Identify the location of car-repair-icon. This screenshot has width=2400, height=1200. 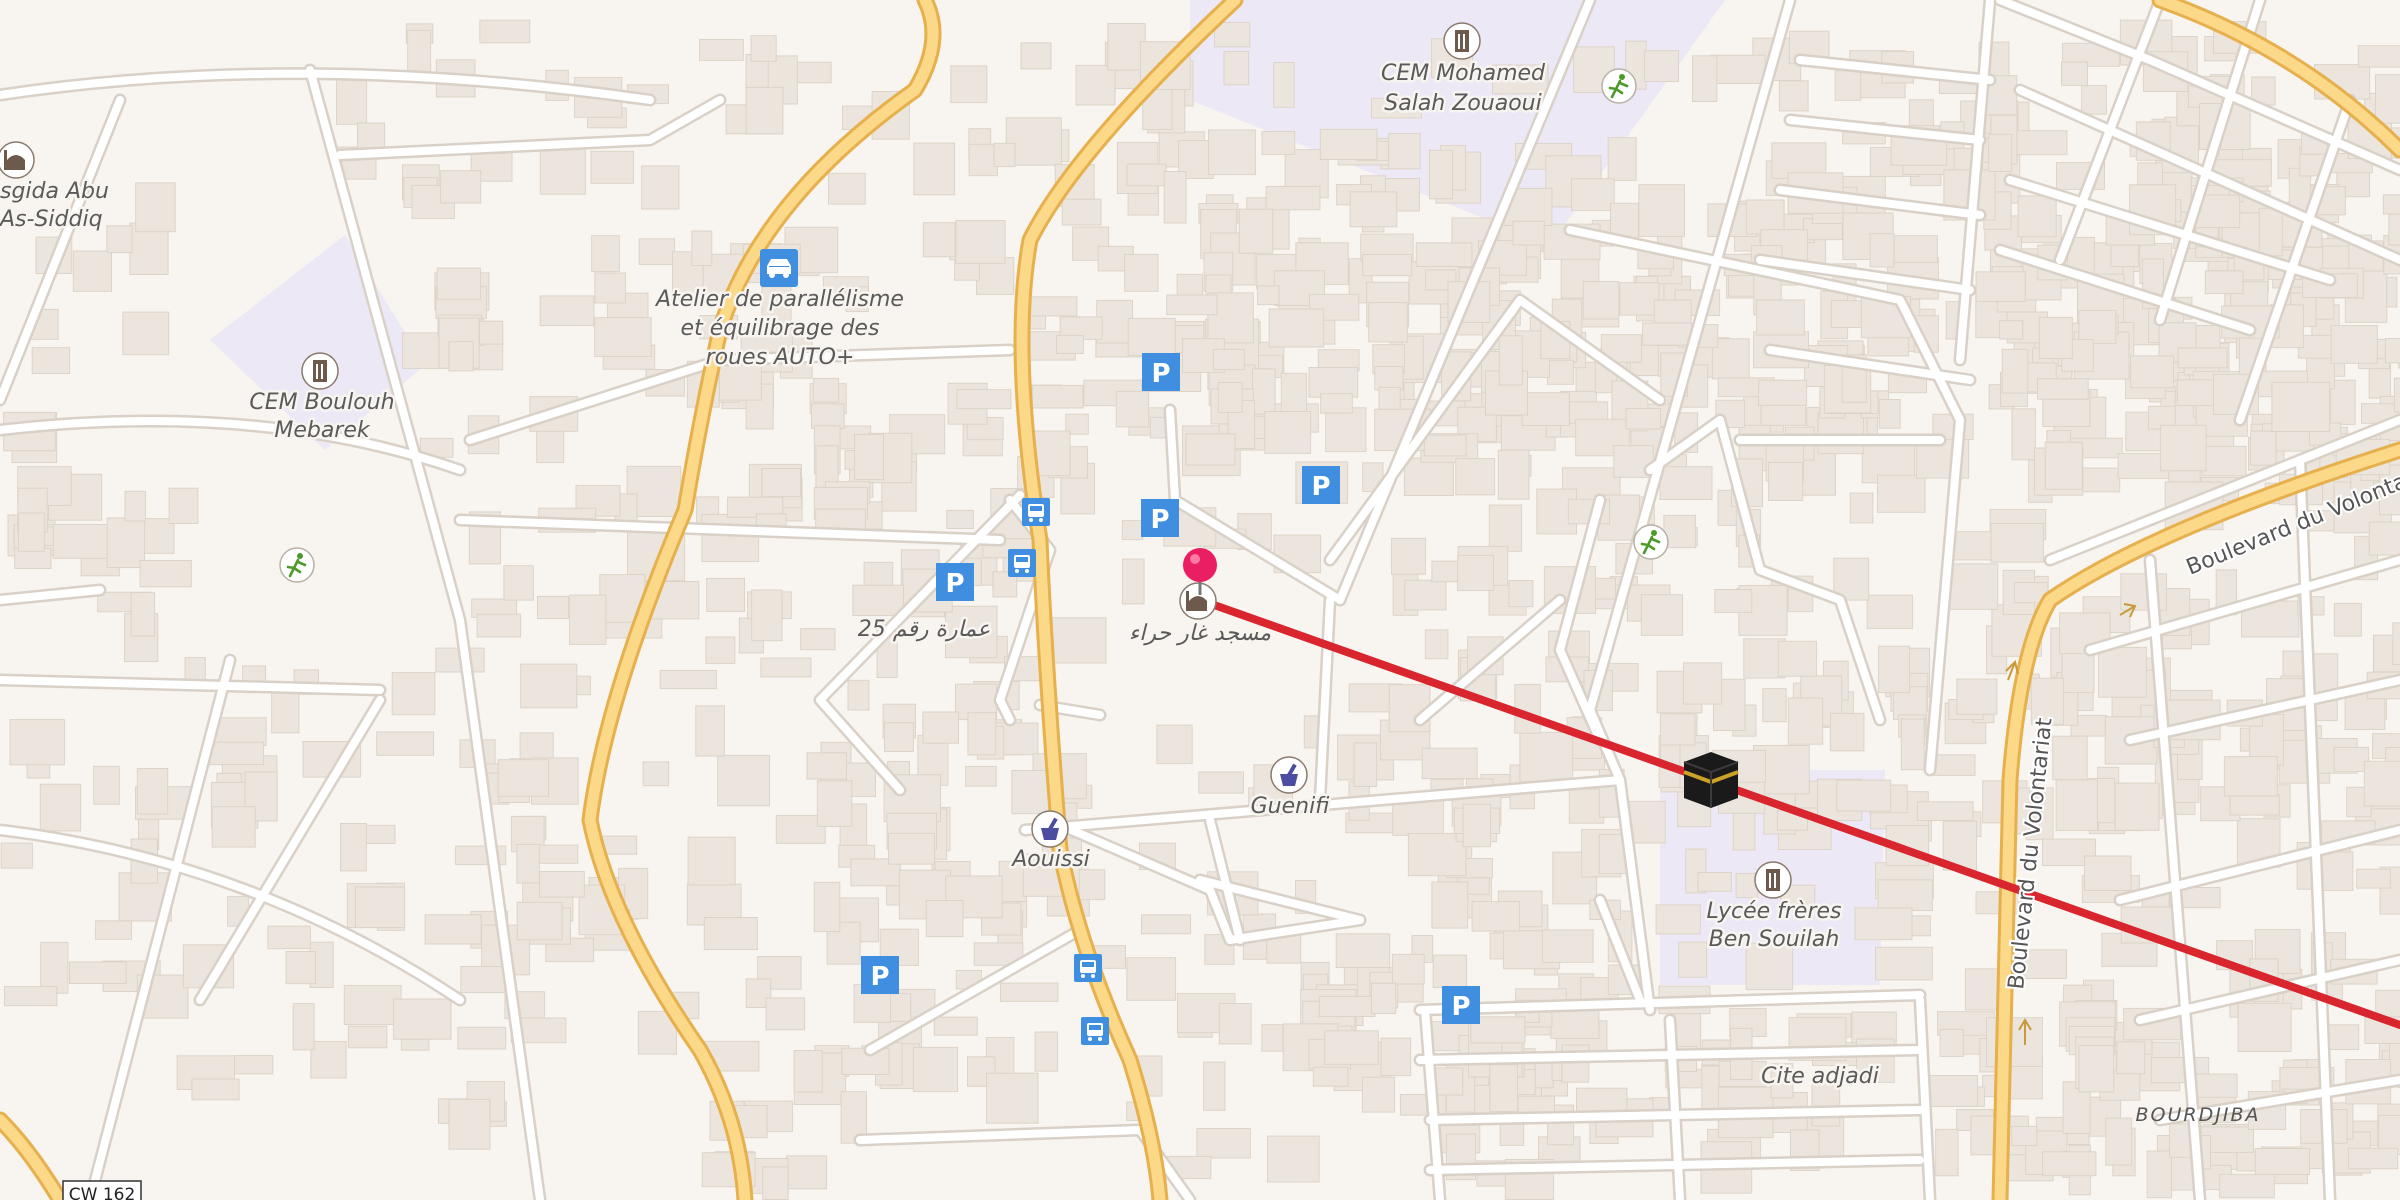
(779, 268).